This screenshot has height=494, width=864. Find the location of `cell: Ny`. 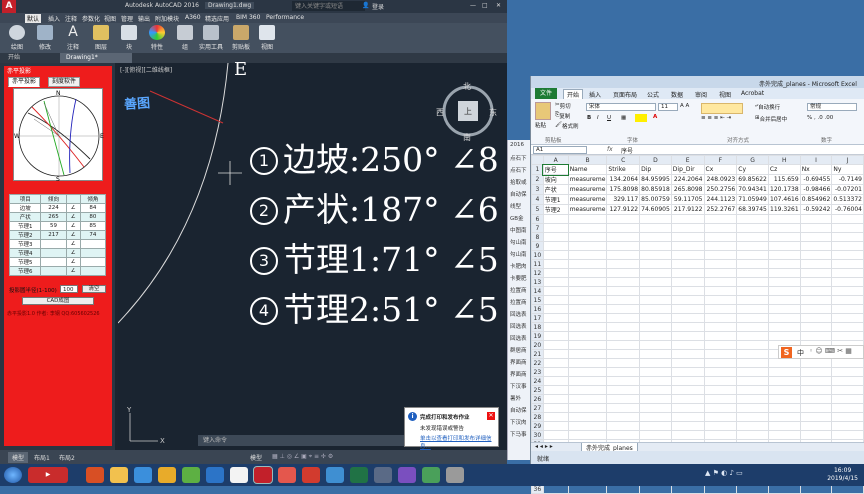

cell: Ny is located at coordinates (847, 169).